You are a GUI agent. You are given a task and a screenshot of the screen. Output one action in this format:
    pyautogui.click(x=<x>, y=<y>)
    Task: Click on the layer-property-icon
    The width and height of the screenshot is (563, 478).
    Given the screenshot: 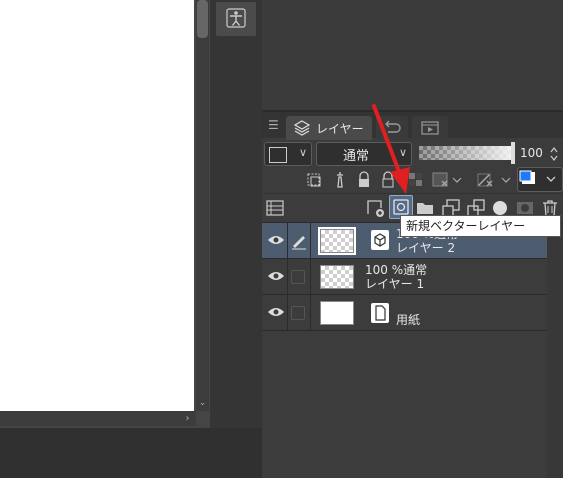 What is the action you would take?
    pyautogui.click(x=275, y=208)
    